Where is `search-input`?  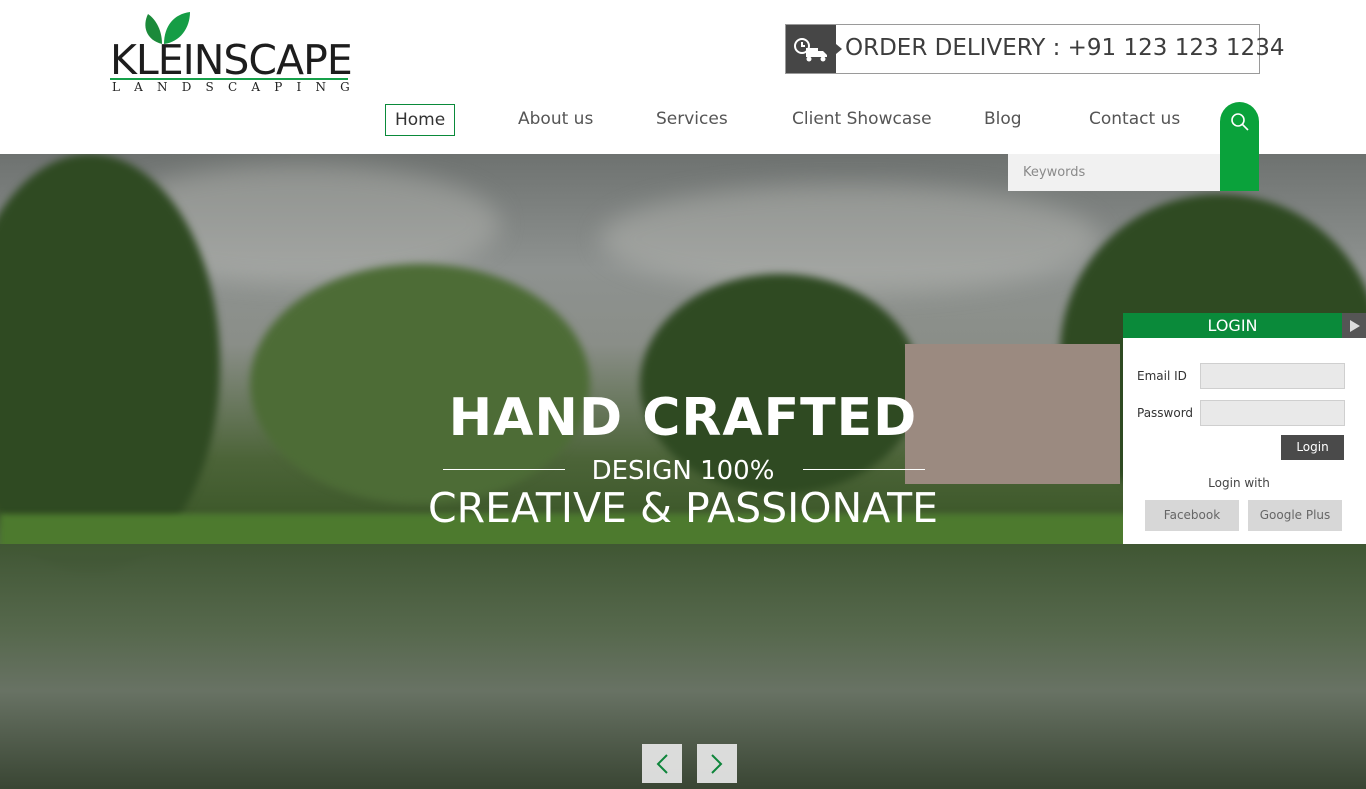 search-input is located at coordinates (1114, 172).